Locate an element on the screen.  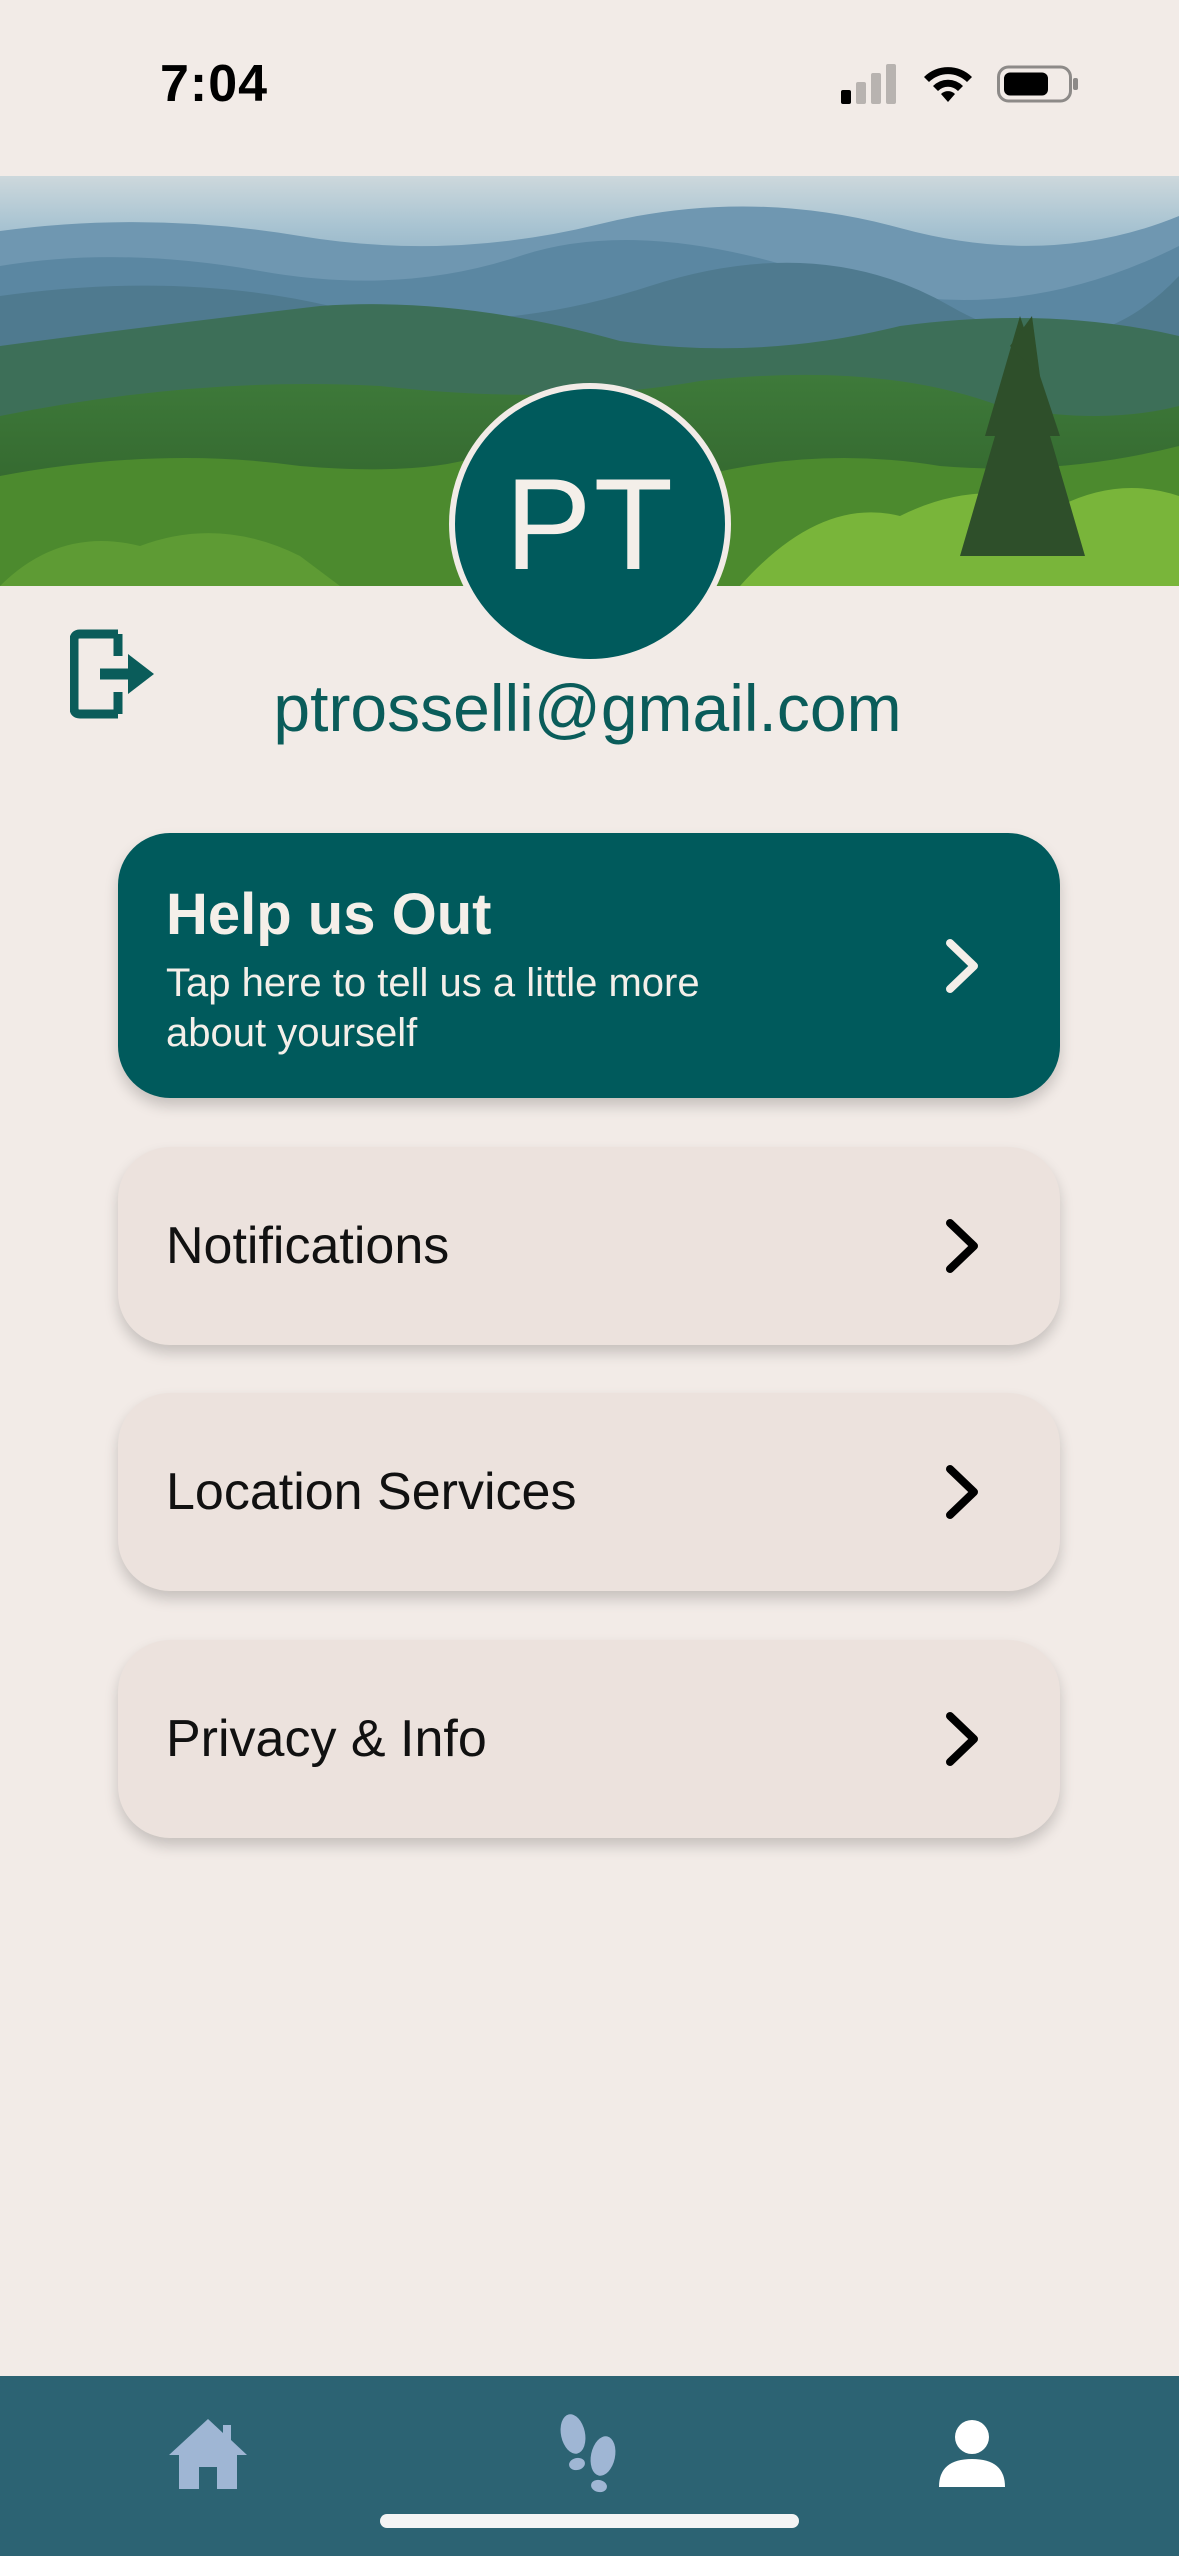
location-services-button: Location Services is located at coordinates (589, 1492).